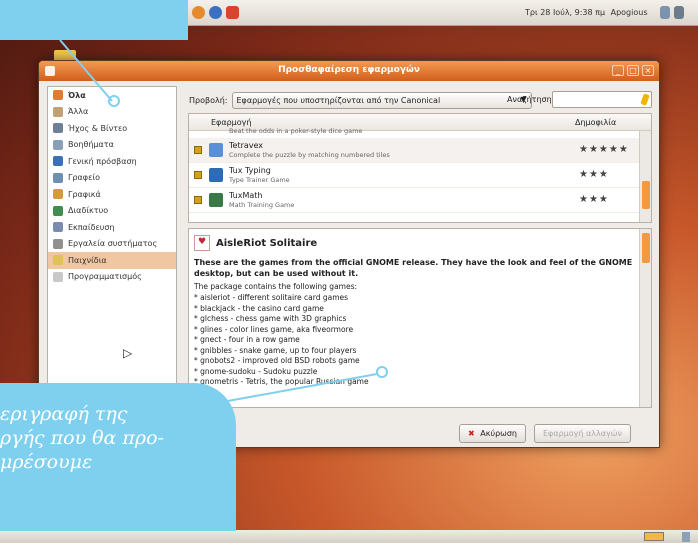 The image size is (698, 543). Describe the element at coordinates (270, 318) in the screenshot. I see `game-list-item: * glchess - chess game with 3D graphics` at that location.